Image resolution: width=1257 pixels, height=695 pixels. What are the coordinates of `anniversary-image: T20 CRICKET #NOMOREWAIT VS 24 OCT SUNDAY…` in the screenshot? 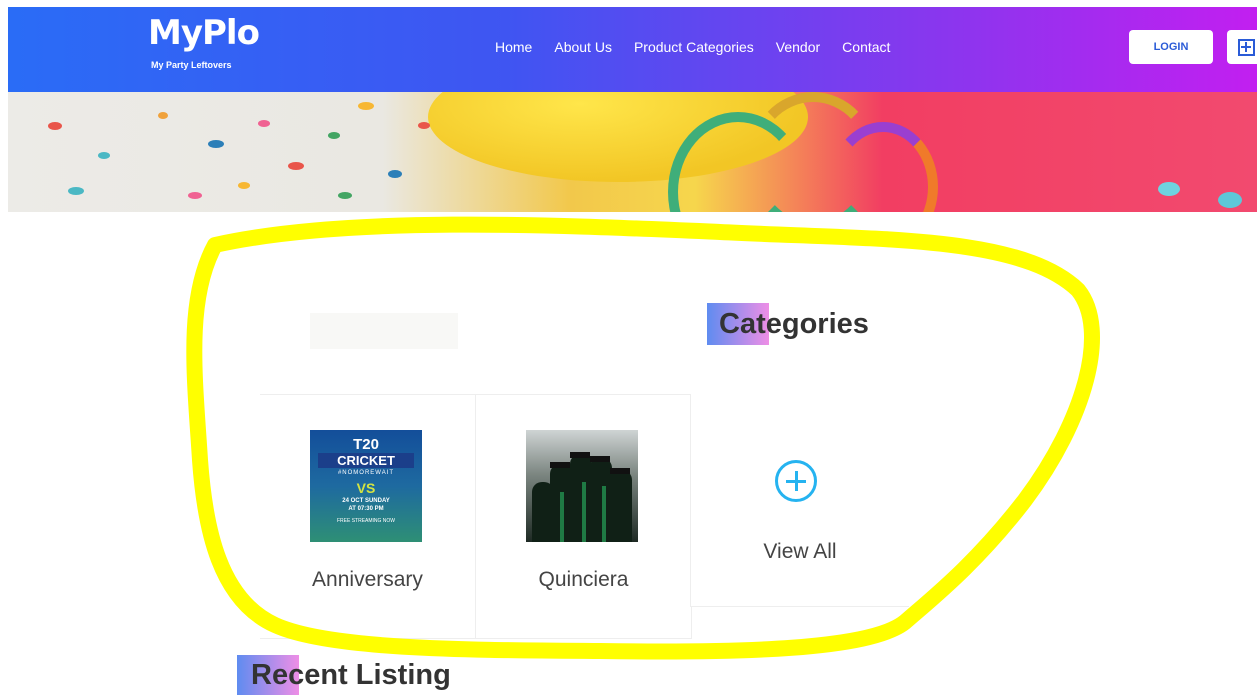 It's located at (366, 486).